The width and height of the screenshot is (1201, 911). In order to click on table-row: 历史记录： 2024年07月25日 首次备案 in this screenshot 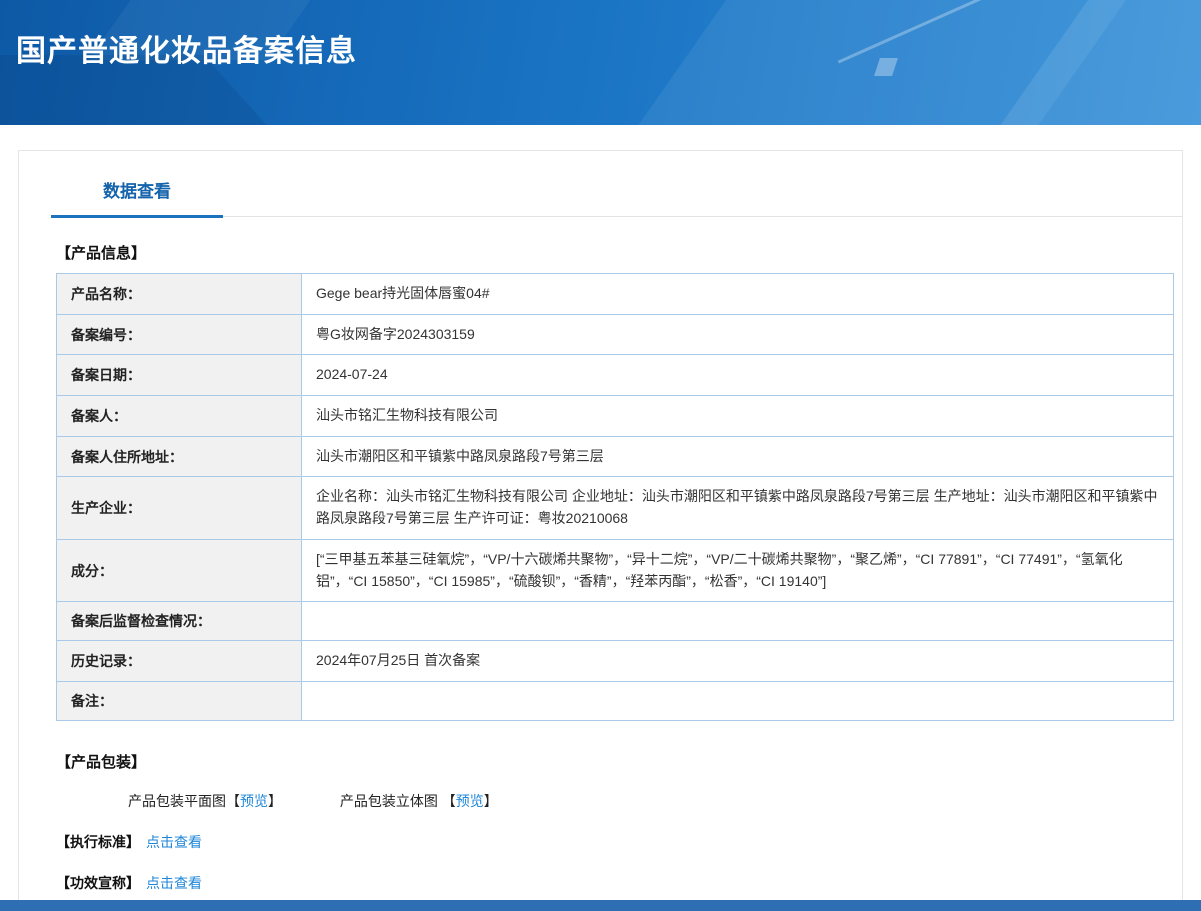, I will do `click(615, 661)`.